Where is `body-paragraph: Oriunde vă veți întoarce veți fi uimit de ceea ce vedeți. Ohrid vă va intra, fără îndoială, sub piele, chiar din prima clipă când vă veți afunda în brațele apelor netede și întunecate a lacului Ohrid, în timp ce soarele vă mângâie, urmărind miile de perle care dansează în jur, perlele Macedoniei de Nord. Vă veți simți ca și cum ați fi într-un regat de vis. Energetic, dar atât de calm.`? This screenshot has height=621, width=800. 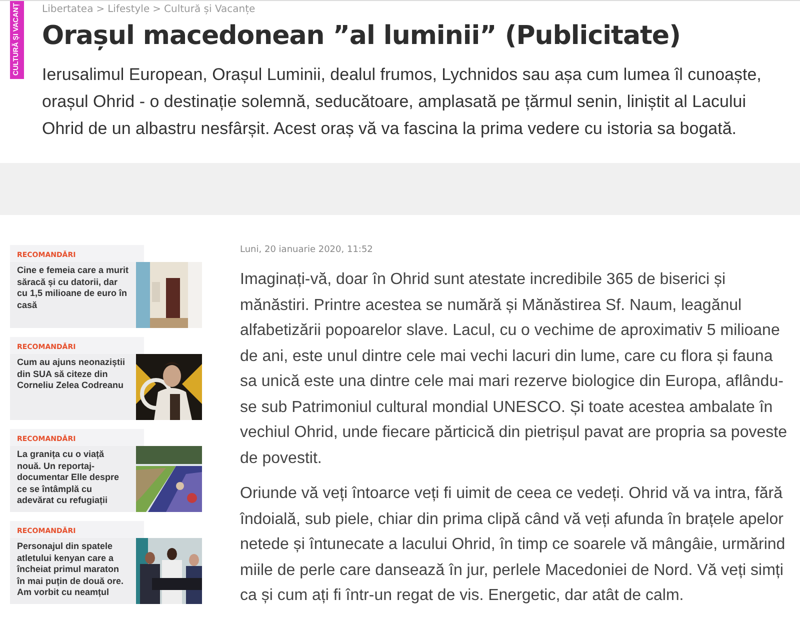 body-paragraph: Oriunde vă veți întoarce veți fi uimit de ceea ce vedeți. Ohrid vă va intra, fără îndoială, sub piele, chiar din prima clipă când vă veți afunda în brațele apelor netede și întunecate a lacului Ohrid, în timp ce soarele vă mângâie, urmărind miile de perle care dansează în jur, perlele Macedoniei de Nord. Vă veți simți ca și cum ați fi într-un regat de vis. Energetic, dar atât de calm. is located at coordinates (513, 545).